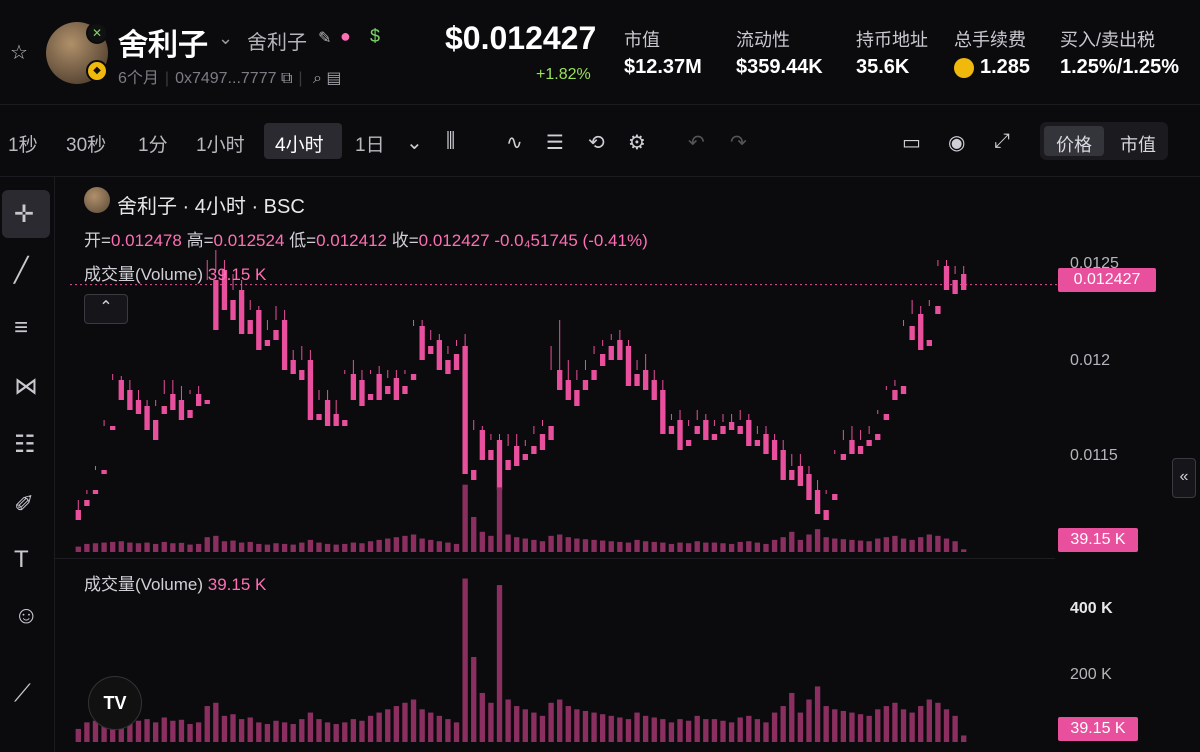 This screenshot has height=752, width=1200. What do you see at coordinates (555, 558) in the screenshot?
I see `pane-divider` at bounding box center [555, 558].